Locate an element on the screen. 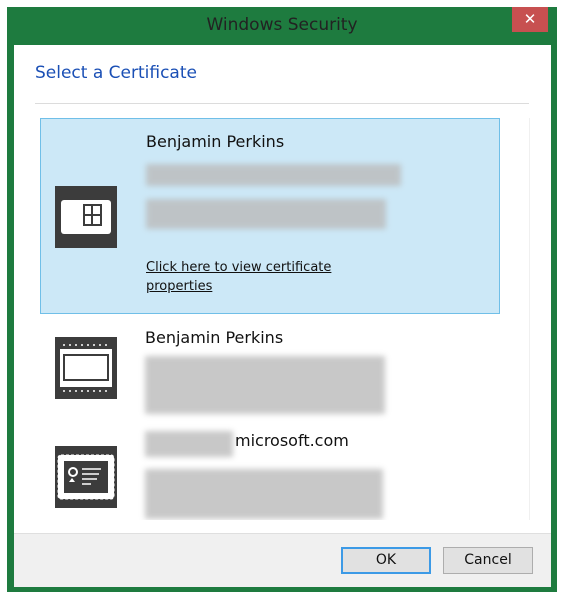 The height and width of the screenshot is (599, 567). scrollbar: ˄ is located at coordinates (529, 319).